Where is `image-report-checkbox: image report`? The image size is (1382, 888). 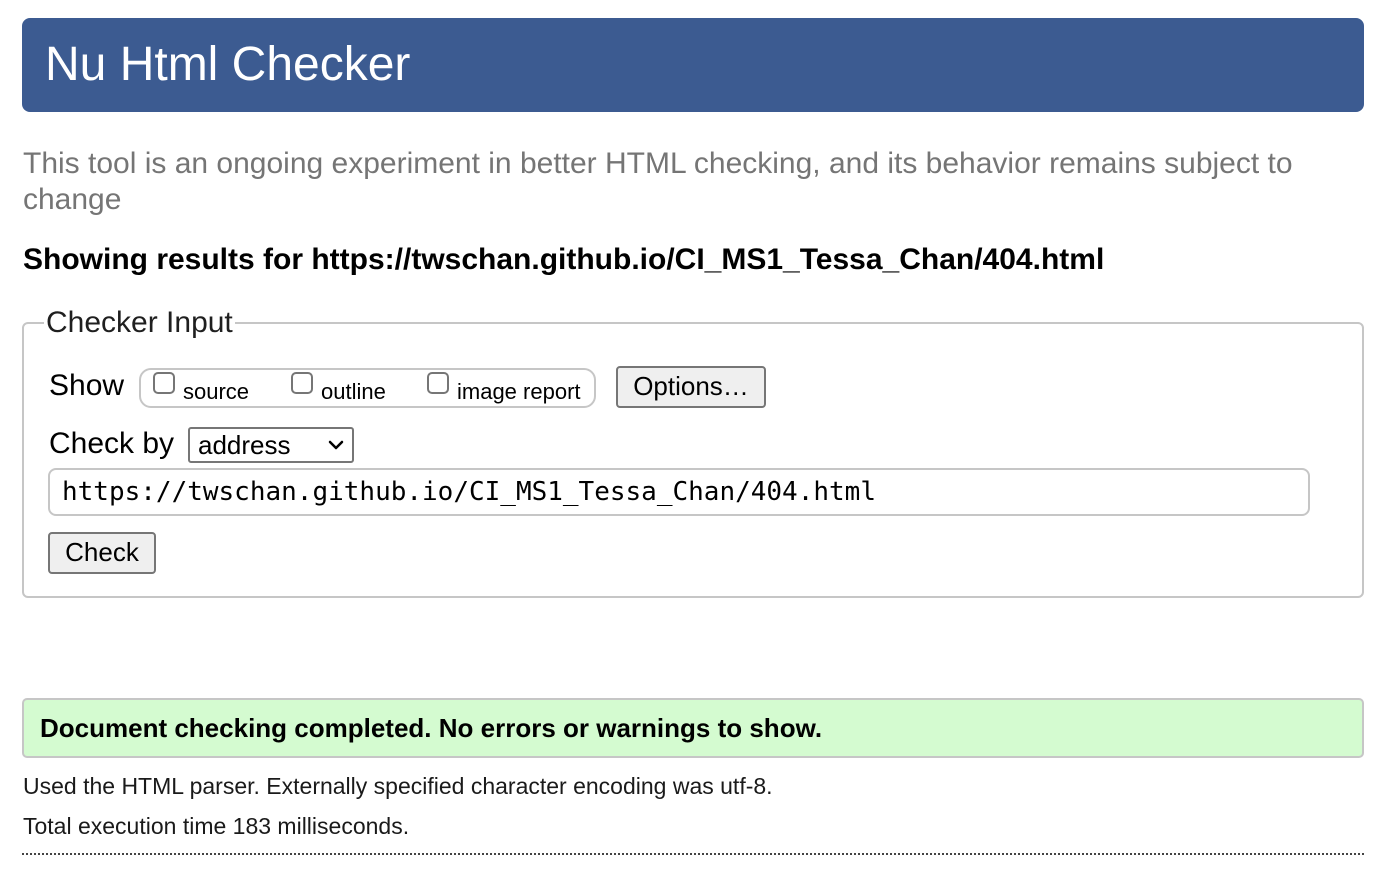
image-report-checkbox: image report is located at coordinates (504, 390).